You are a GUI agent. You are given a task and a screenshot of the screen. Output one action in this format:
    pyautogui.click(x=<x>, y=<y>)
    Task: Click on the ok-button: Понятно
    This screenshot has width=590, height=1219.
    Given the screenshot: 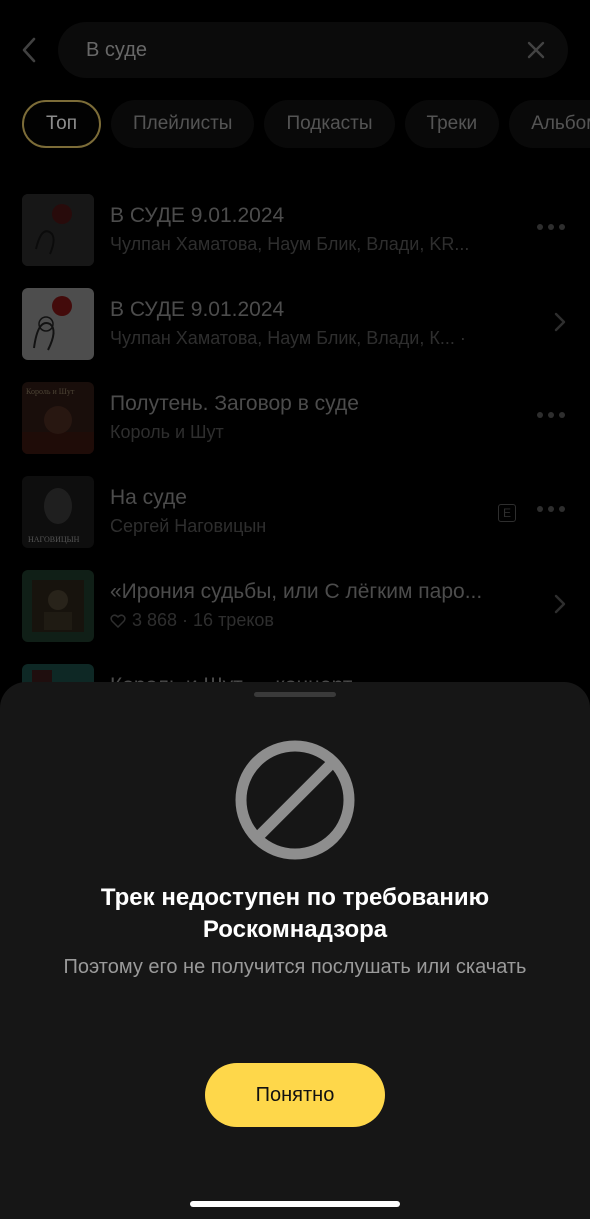 What is the action you would take?
    pyautogui.click(x=295, y=1095)
    